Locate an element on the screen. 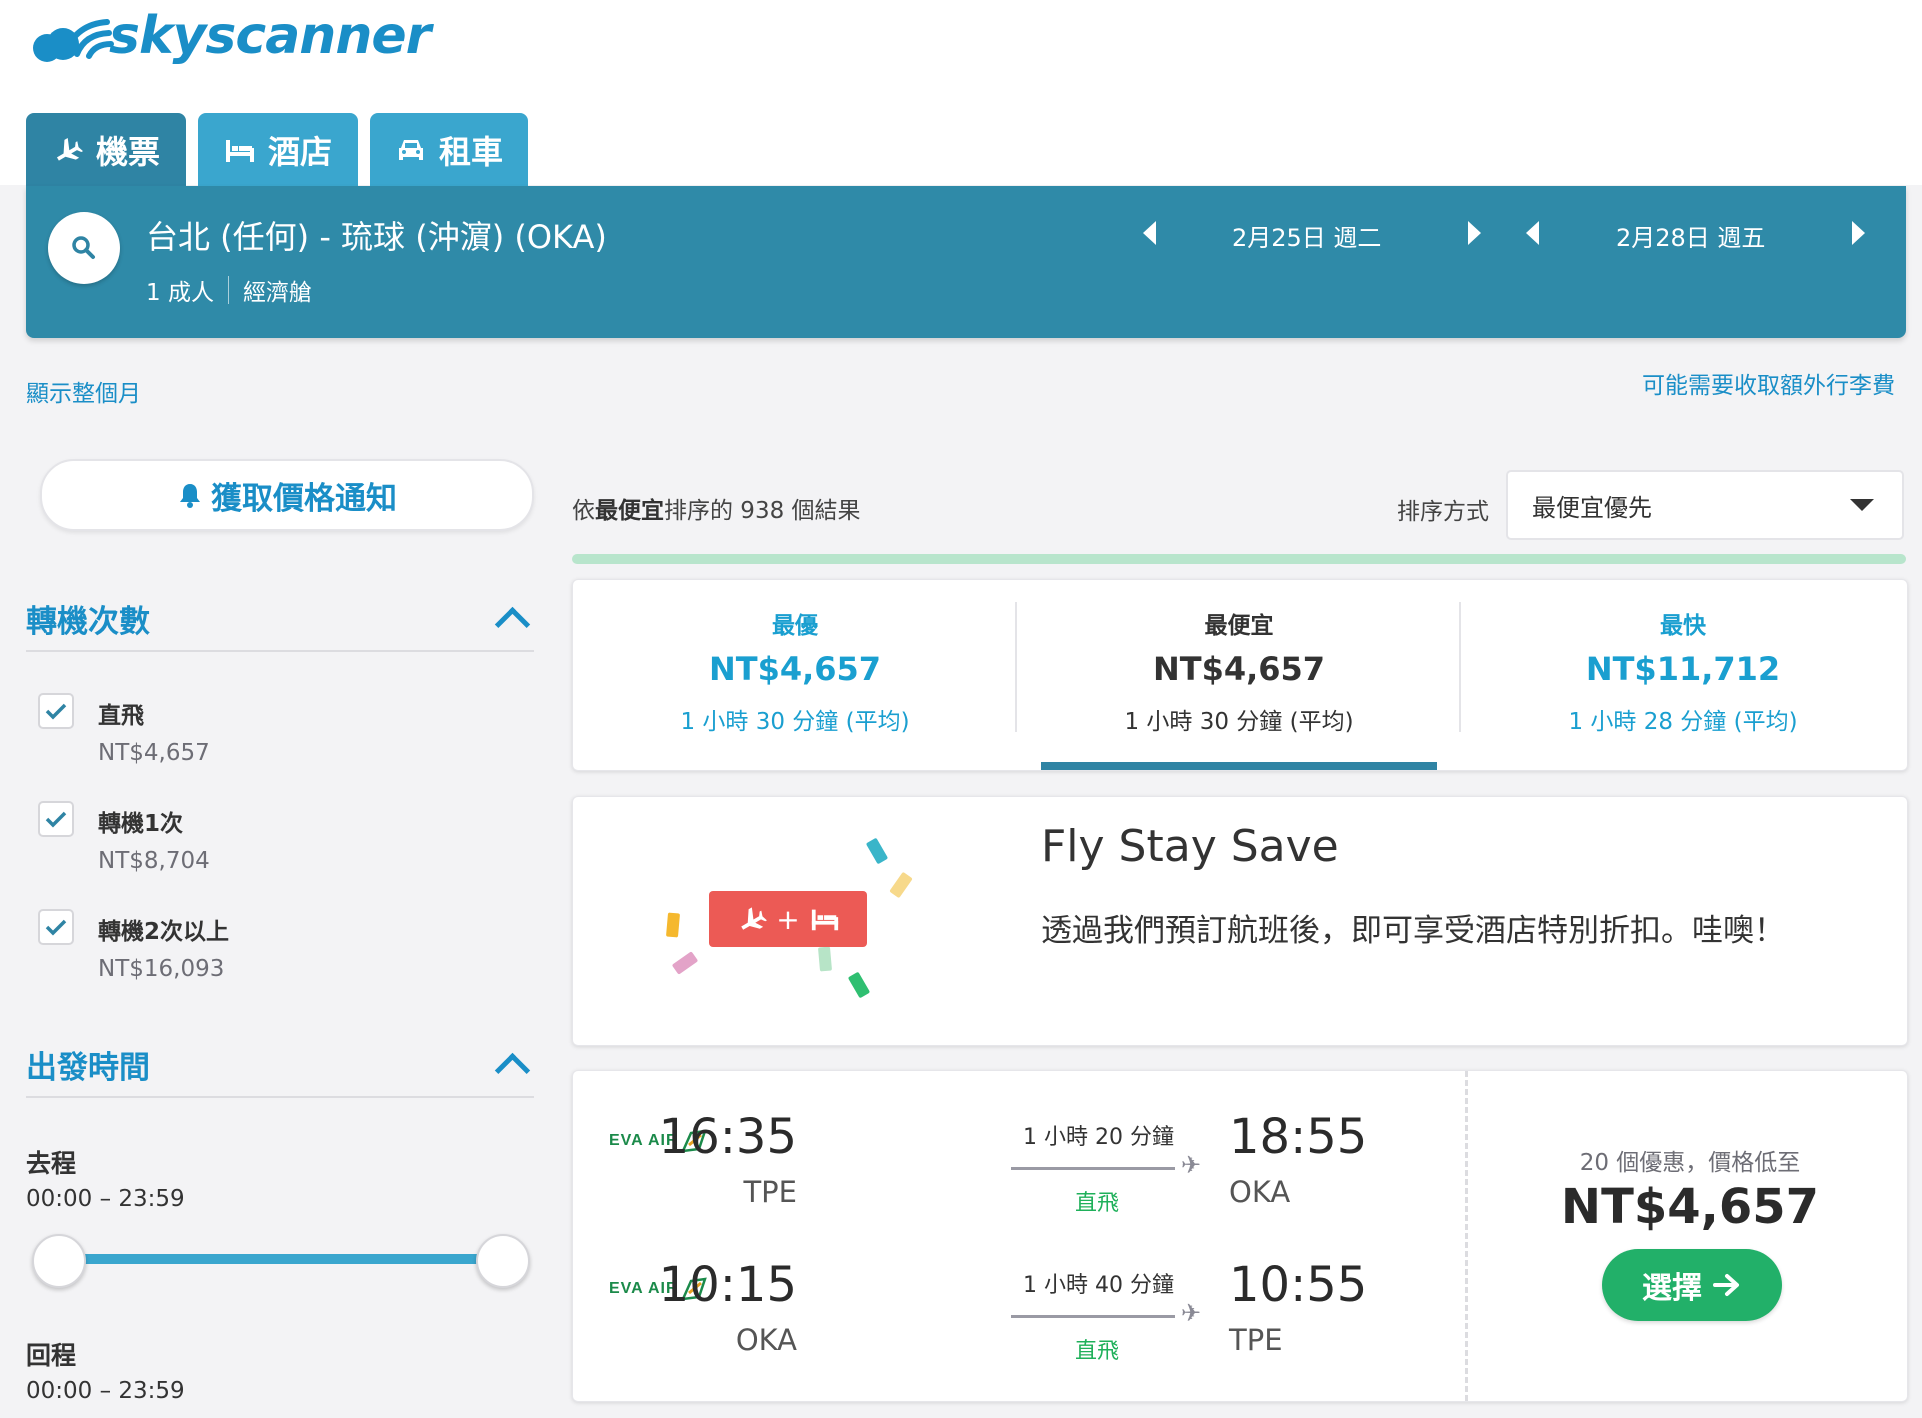  sort-dropdown: 最便宜優先 is located at coordinates (1705, 505).